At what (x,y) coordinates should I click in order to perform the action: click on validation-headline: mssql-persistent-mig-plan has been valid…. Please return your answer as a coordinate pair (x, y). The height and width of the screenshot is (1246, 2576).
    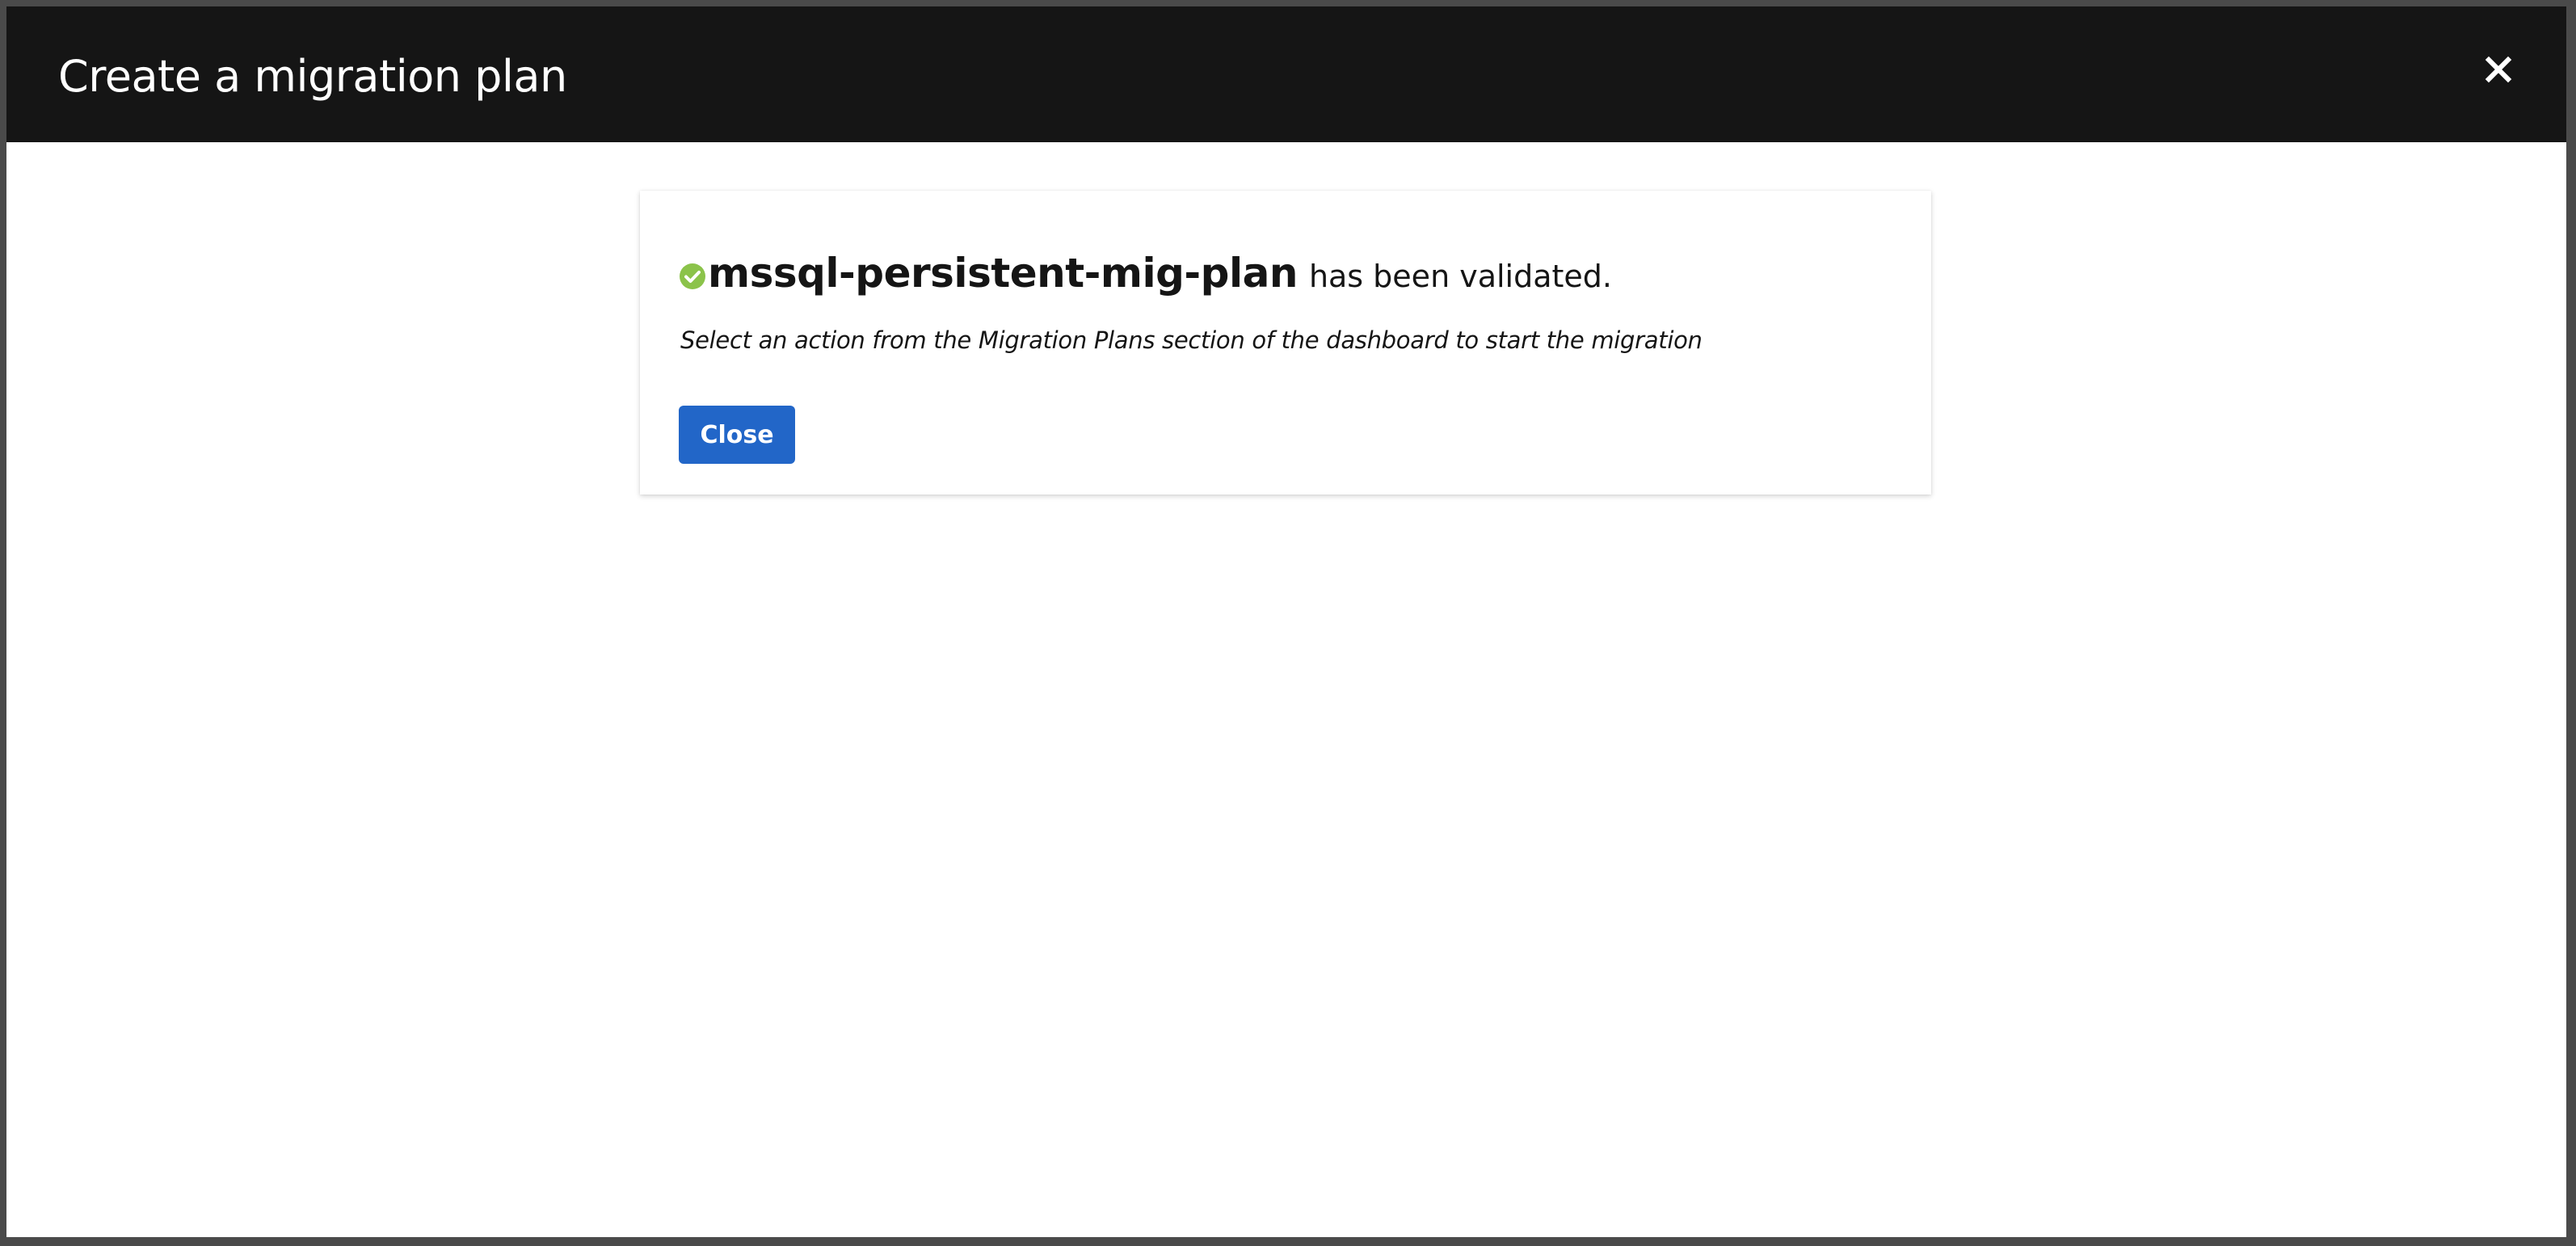
    Looking at the image, I should click on (1145, 273).